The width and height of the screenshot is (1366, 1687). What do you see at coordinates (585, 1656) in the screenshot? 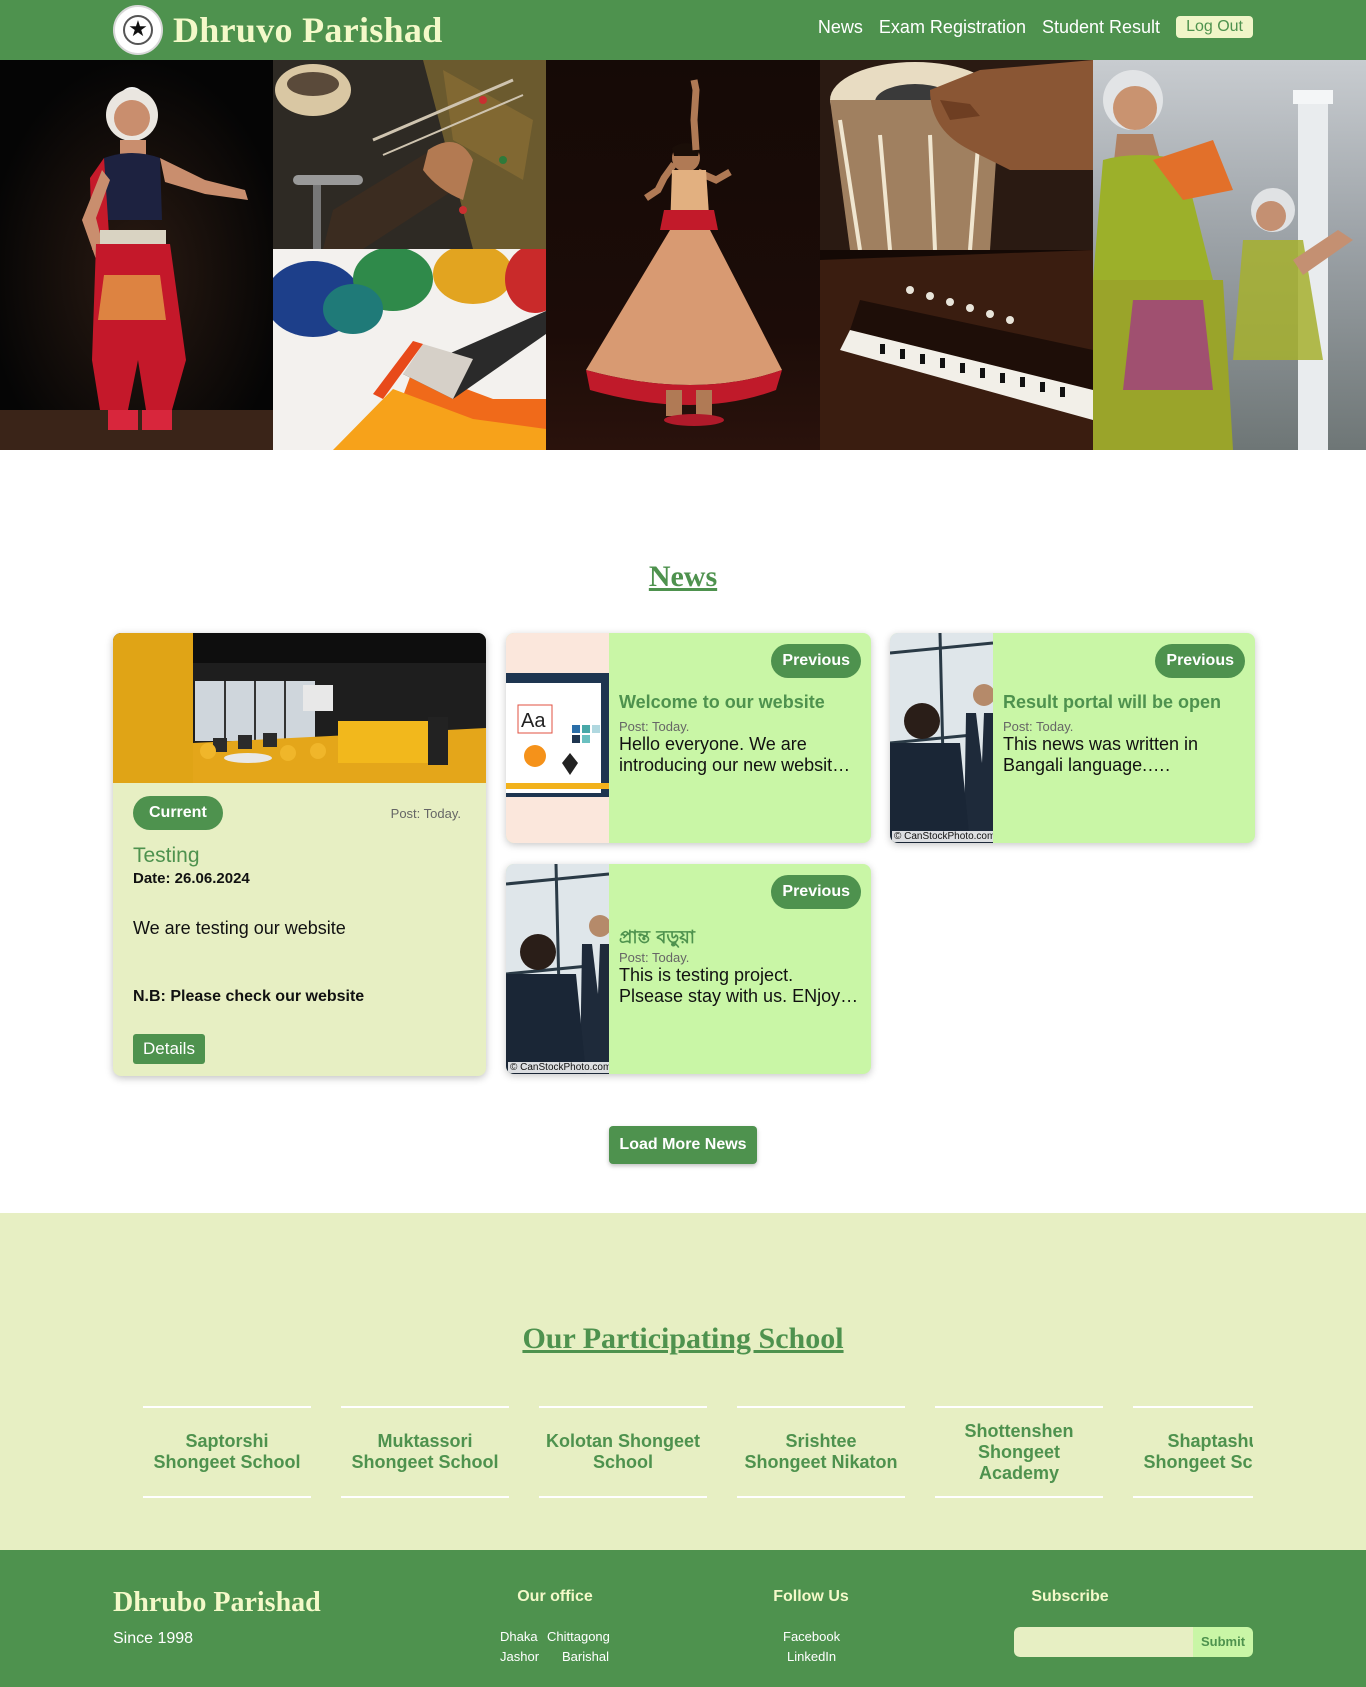
I see `office-link-barishal: Barishal` at bounding box center [585, 1656].